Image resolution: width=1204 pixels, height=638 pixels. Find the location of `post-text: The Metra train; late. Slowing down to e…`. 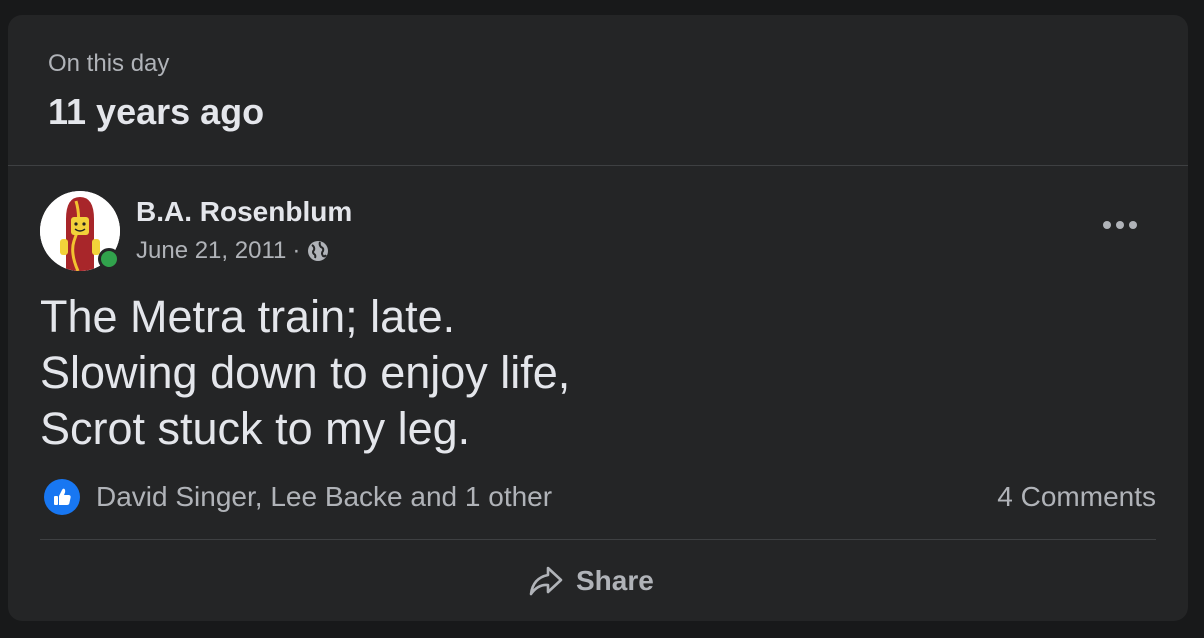

post-text: The Metra train; late. Slowing down to e… is located at coordinates (305, 373).